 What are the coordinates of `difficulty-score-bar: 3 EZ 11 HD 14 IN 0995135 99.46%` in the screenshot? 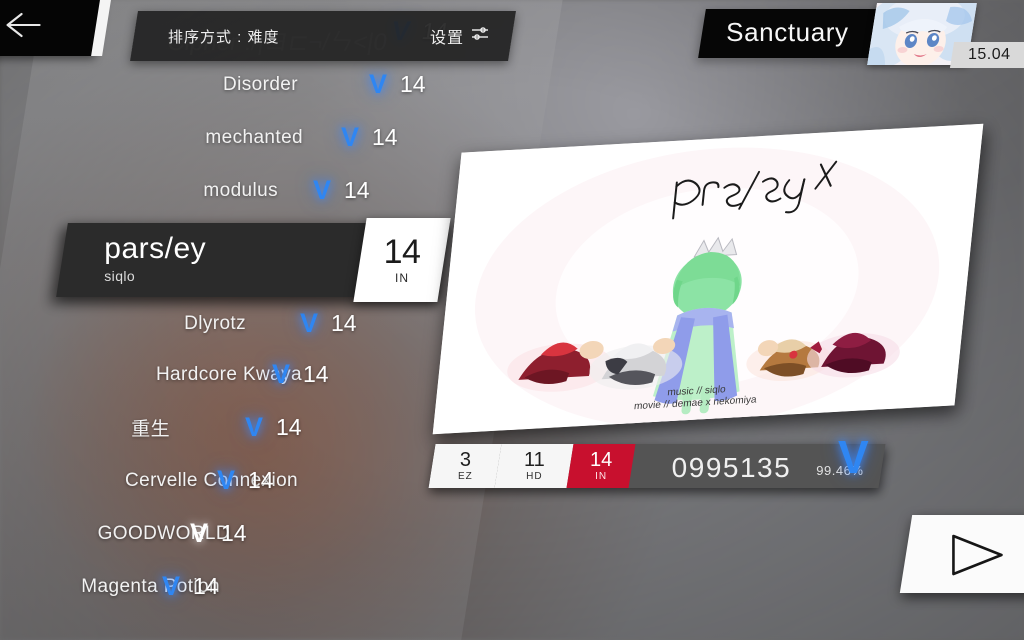 It's located at (657, 466).